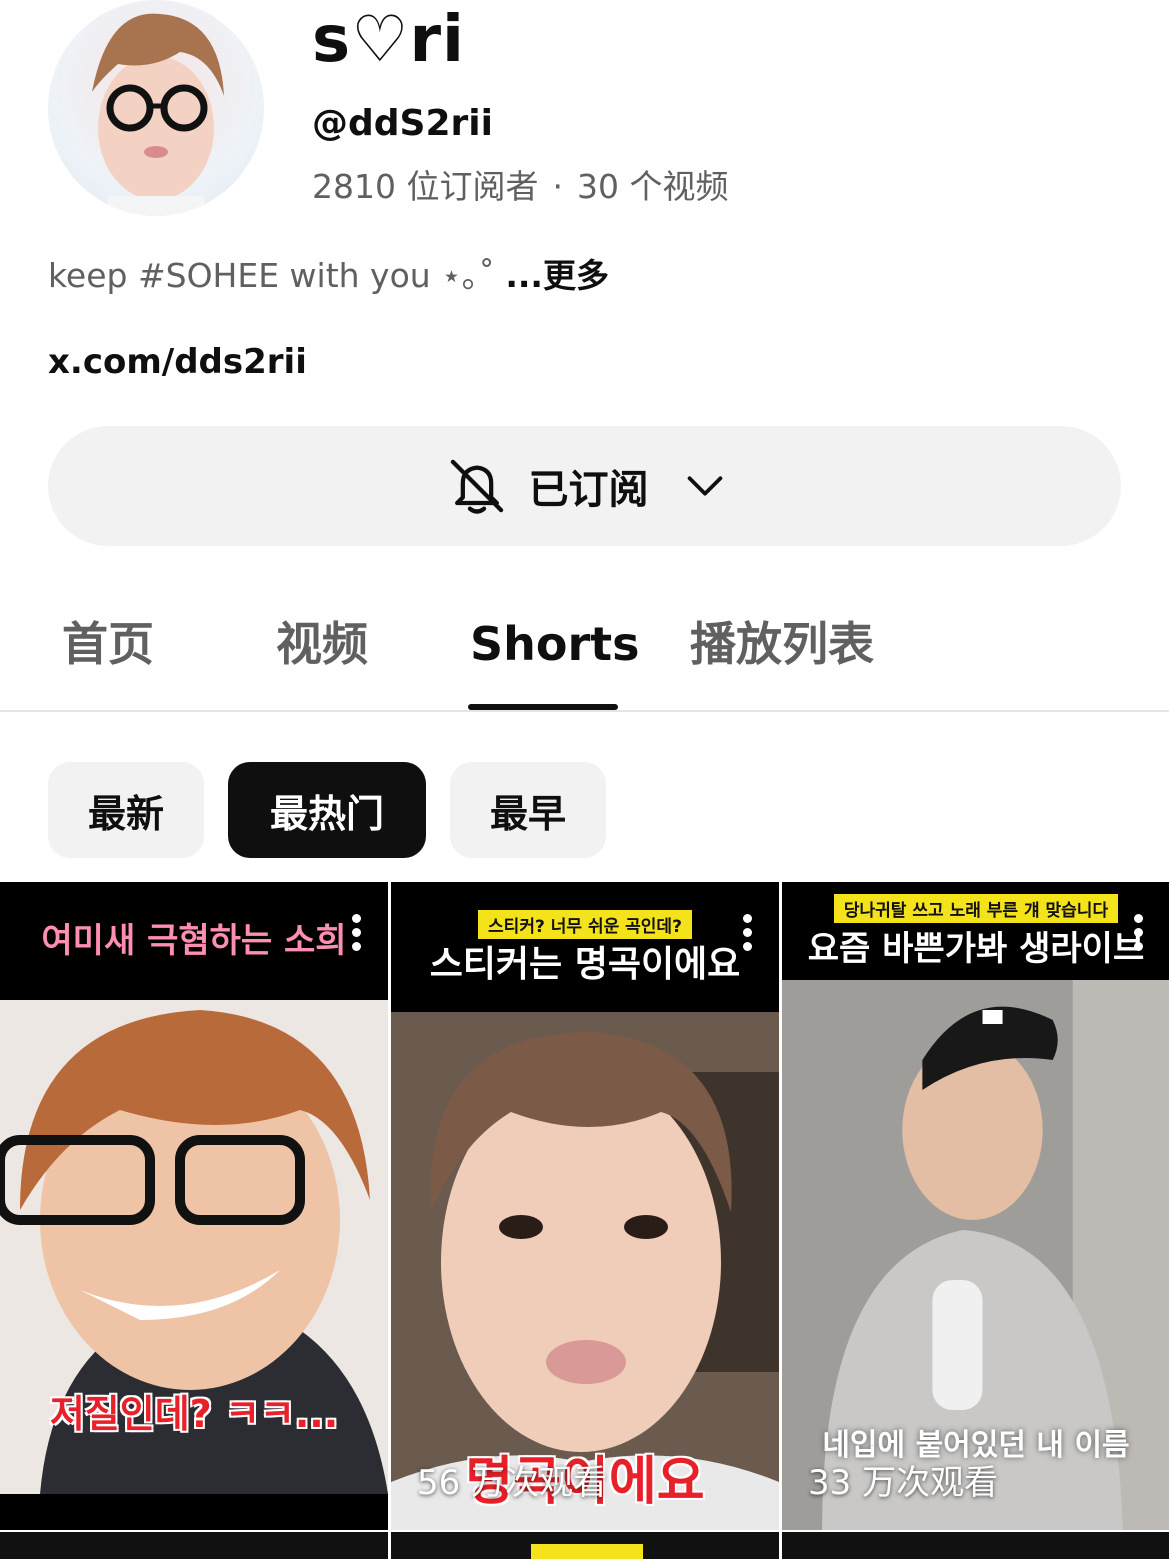  Describe the element at coordinates (652, 186) in the screenshot. I see `video-count: 30 个视频` at that location.